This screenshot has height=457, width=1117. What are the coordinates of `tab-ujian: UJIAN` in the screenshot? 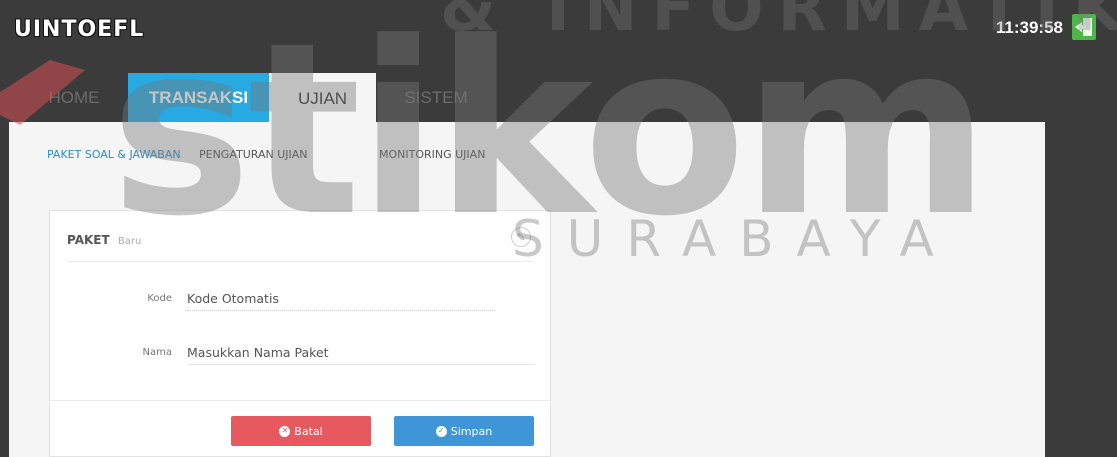 It's located at (322, 99).